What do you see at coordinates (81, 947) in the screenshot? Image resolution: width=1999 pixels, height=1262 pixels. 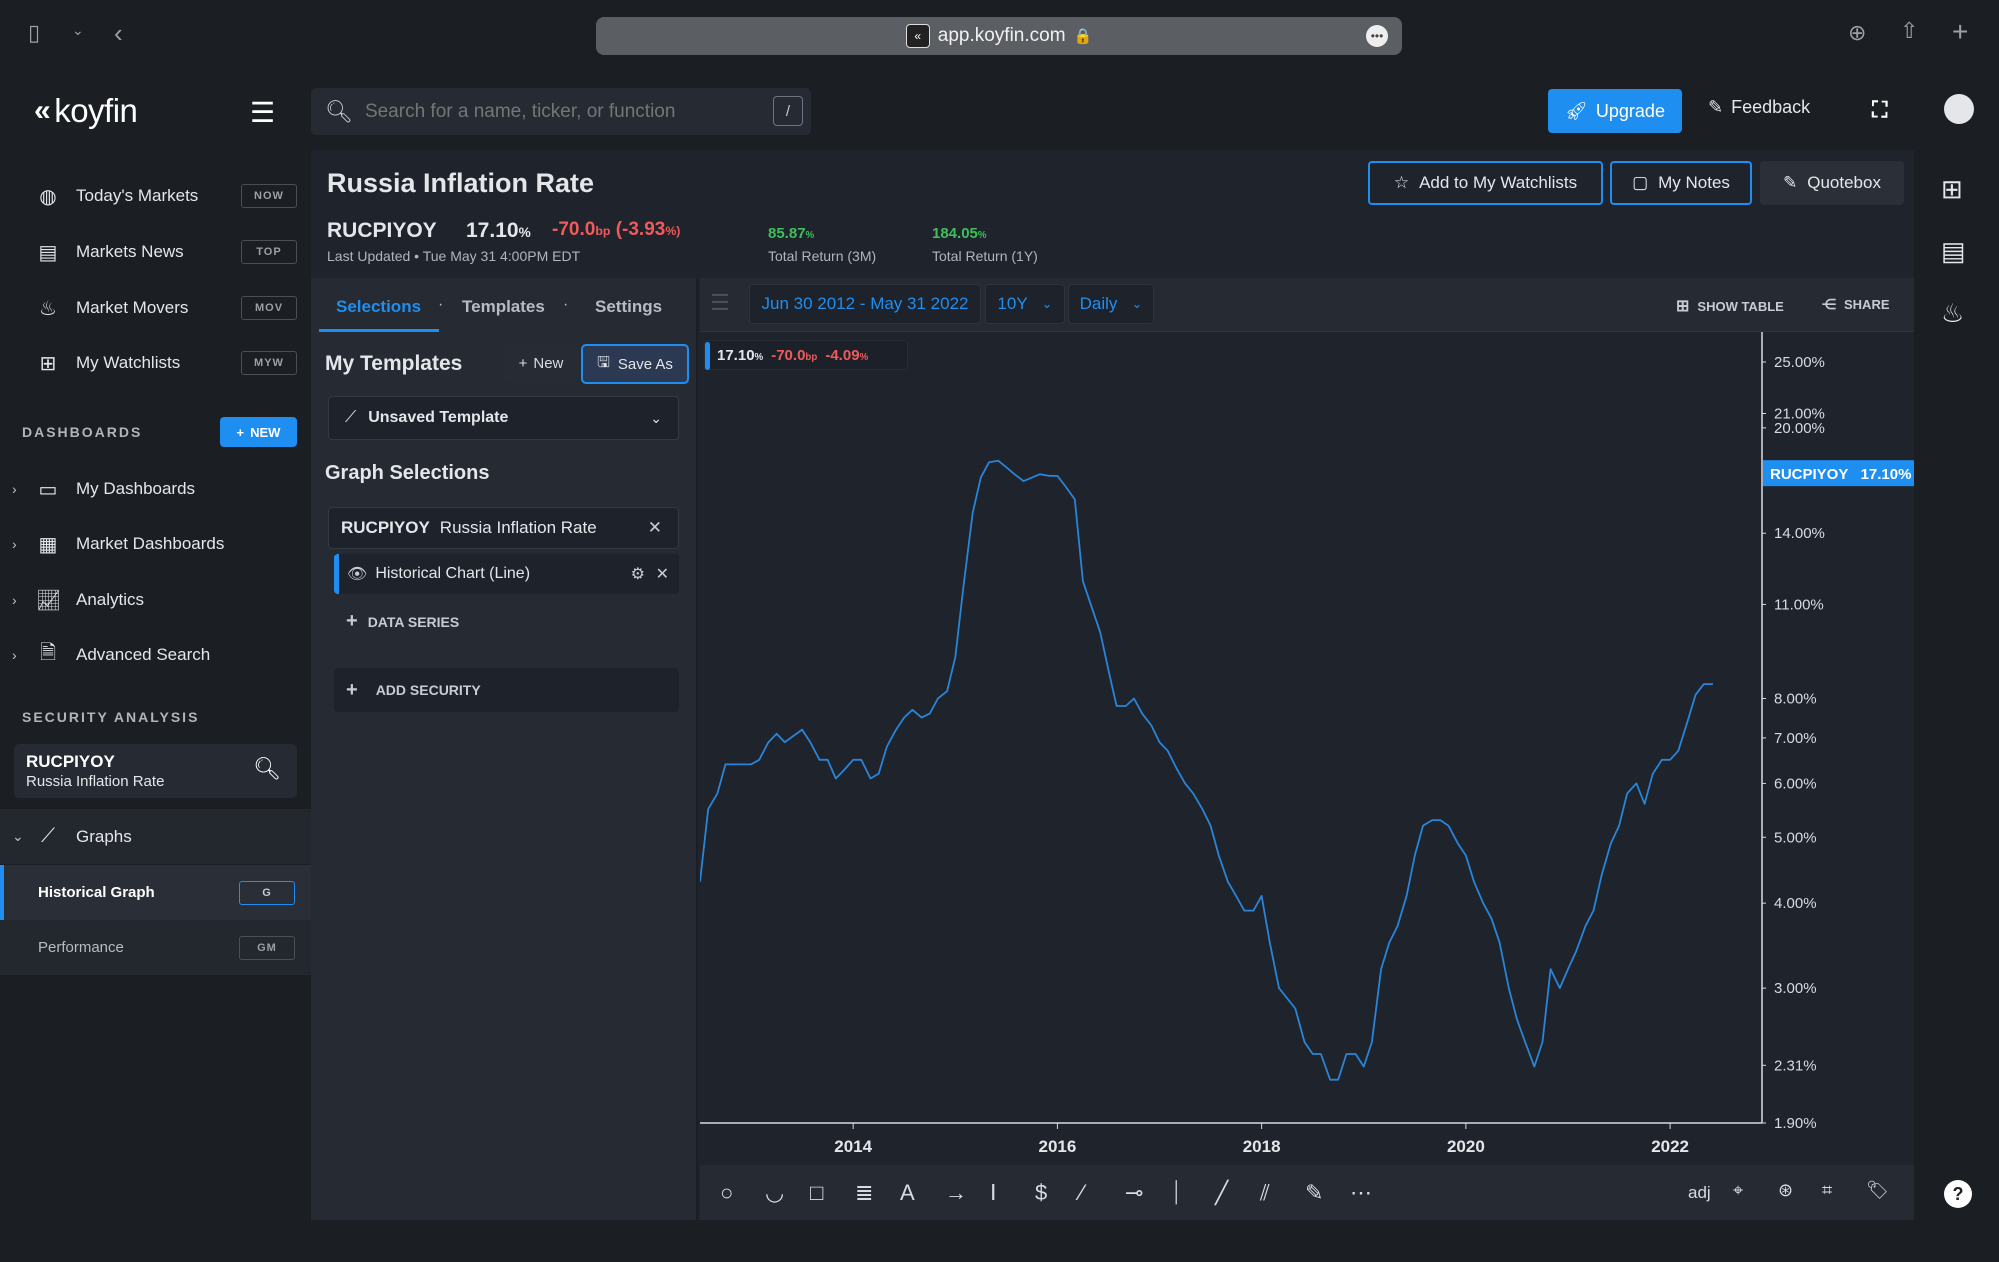 I see `sidebar-item-label: Performance` at bounding box center [81, 947].